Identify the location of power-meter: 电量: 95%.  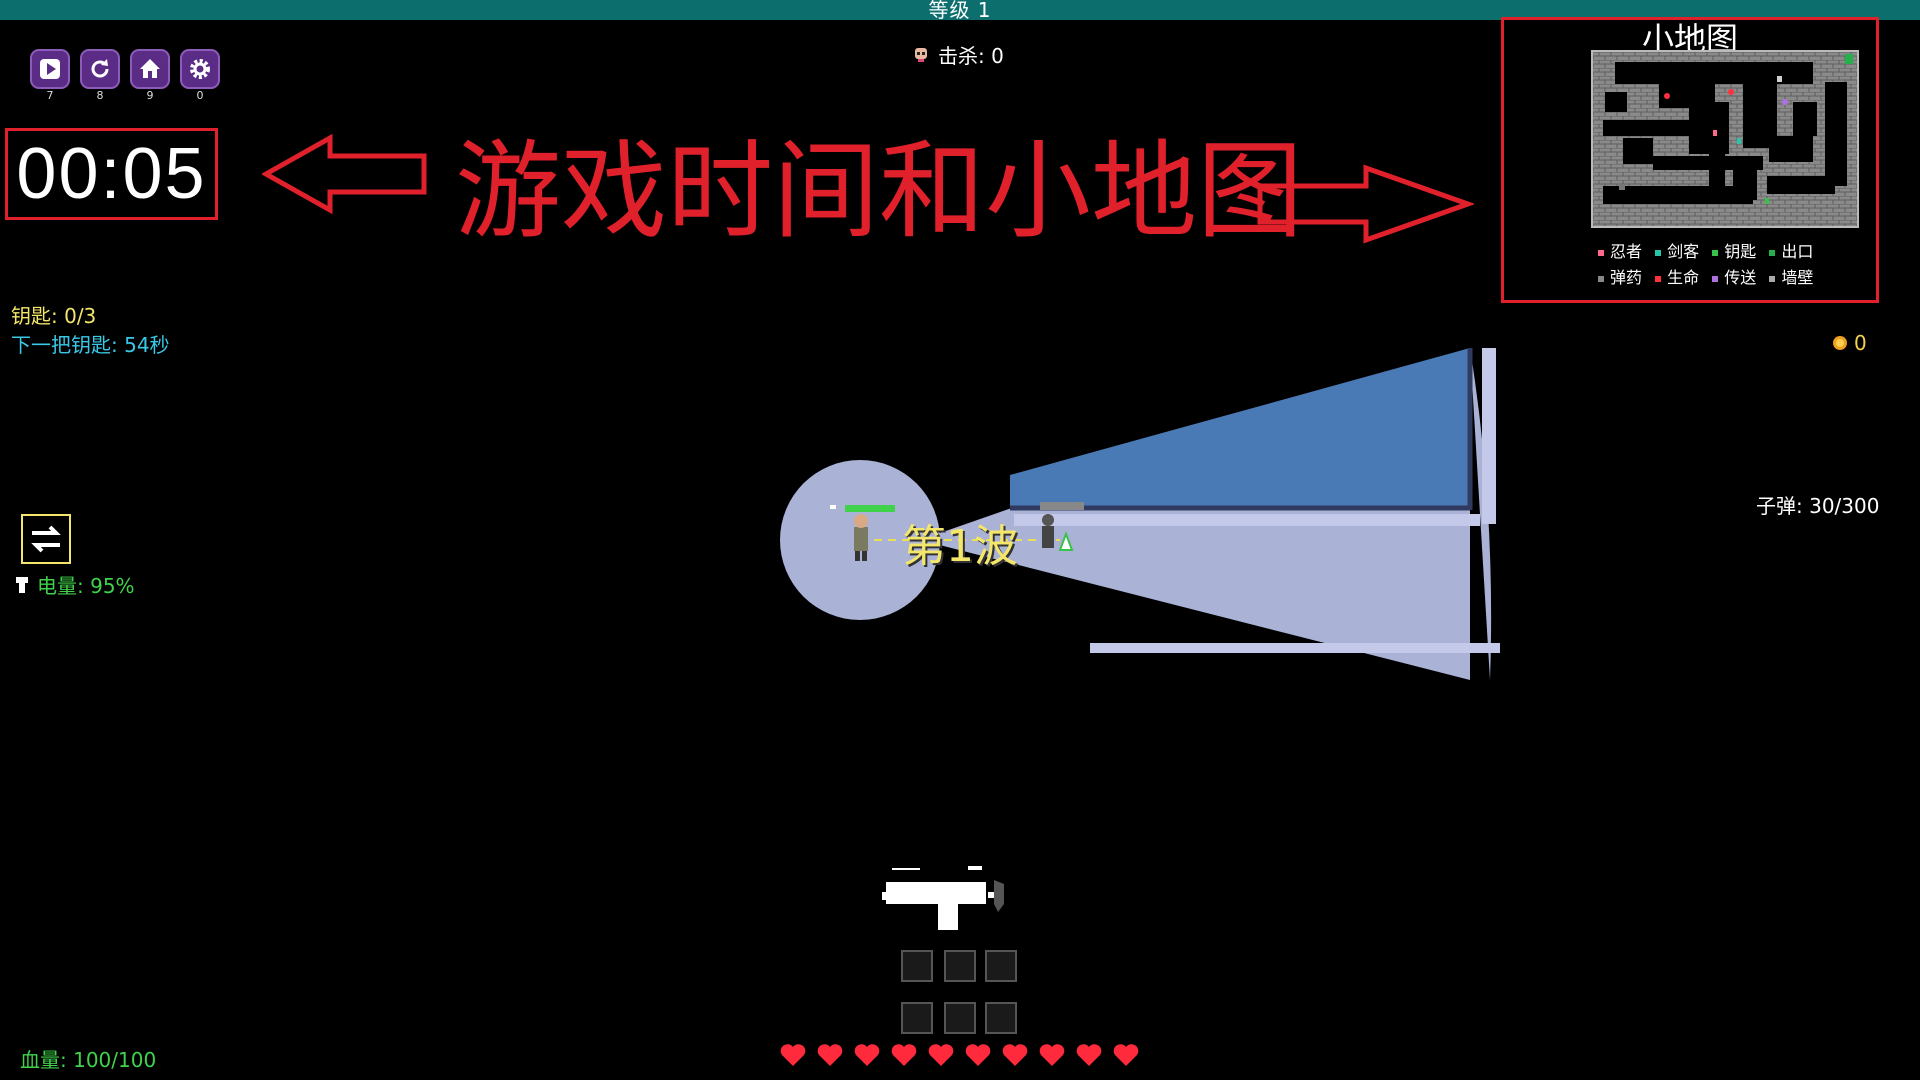
(74, 584).